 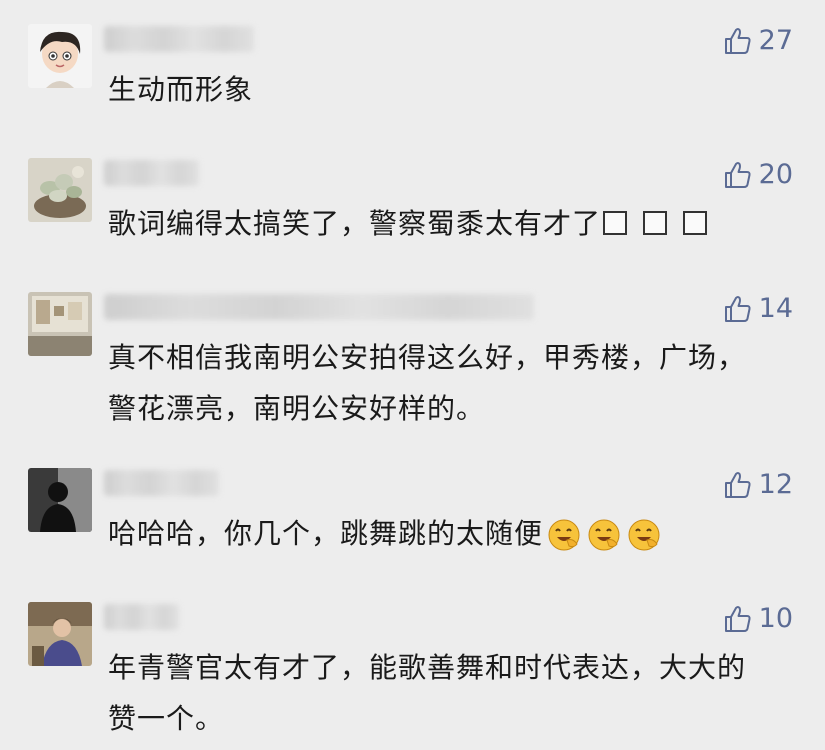 I want to click on like-button: 12, so click(x=758, y=485).